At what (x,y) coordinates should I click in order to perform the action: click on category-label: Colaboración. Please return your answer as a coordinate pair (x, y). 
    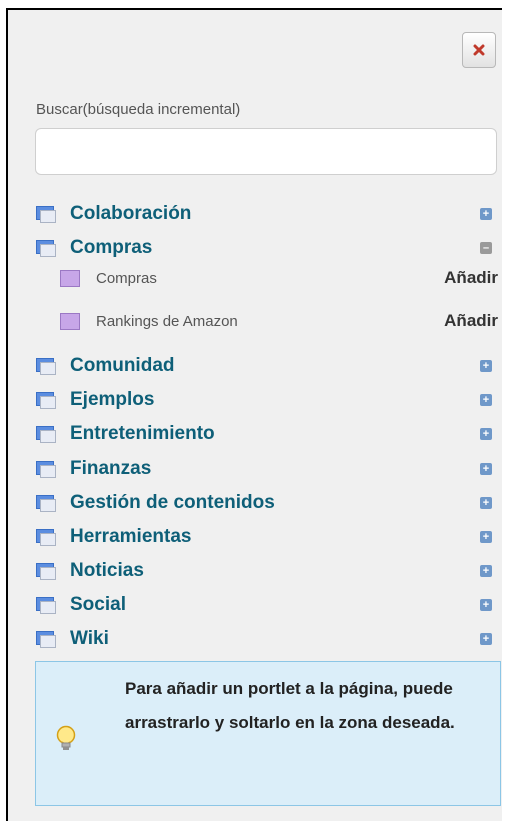
    Looking at the image, I should click on (131, 213).